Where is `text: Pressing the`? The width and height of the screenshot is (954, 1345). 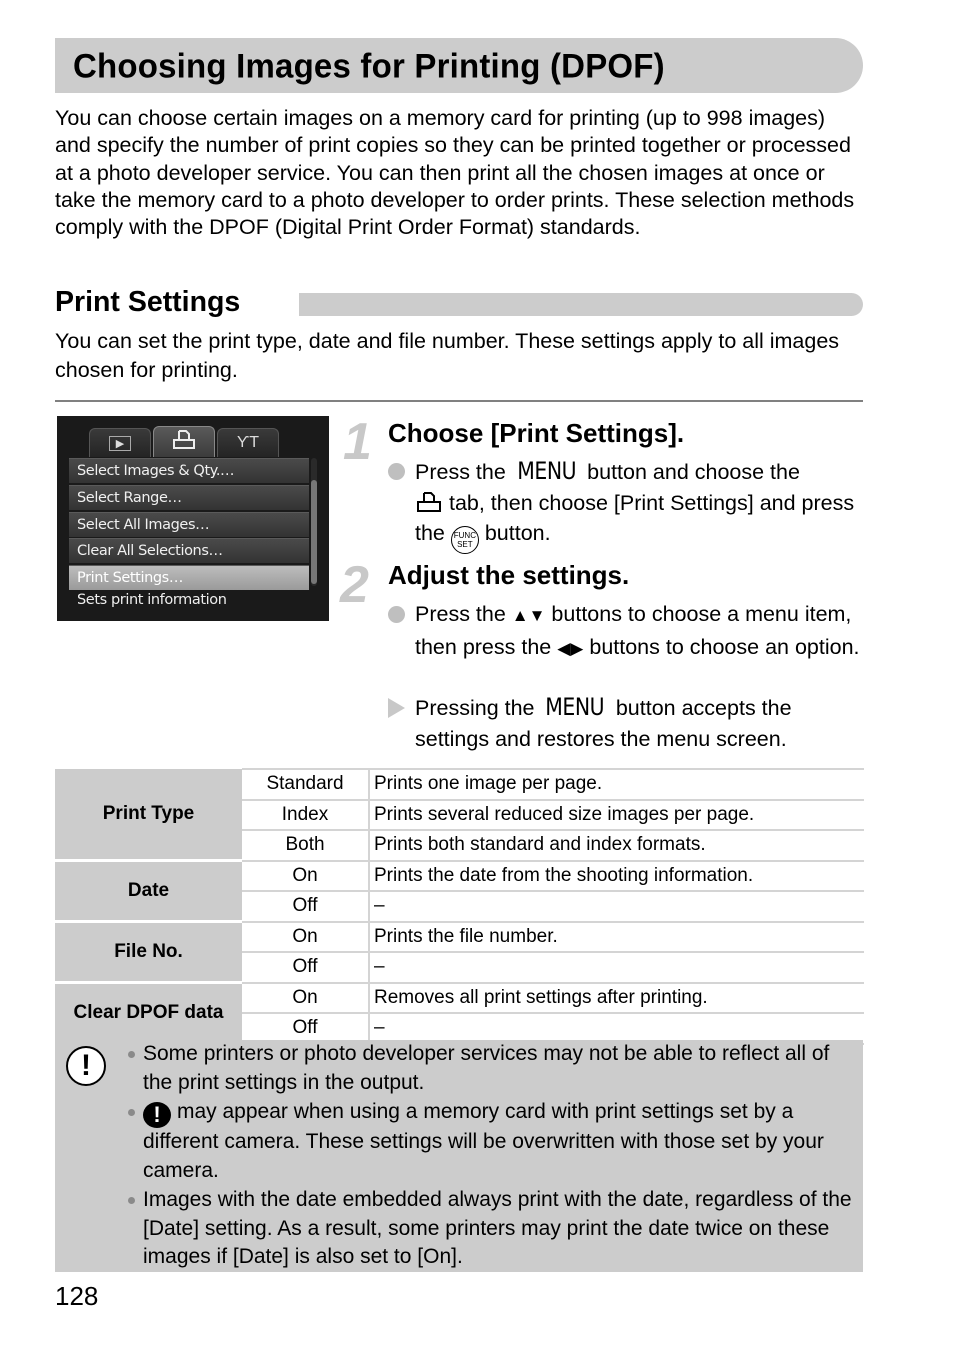
text: Pressing the is located at coordinates (478, 708).